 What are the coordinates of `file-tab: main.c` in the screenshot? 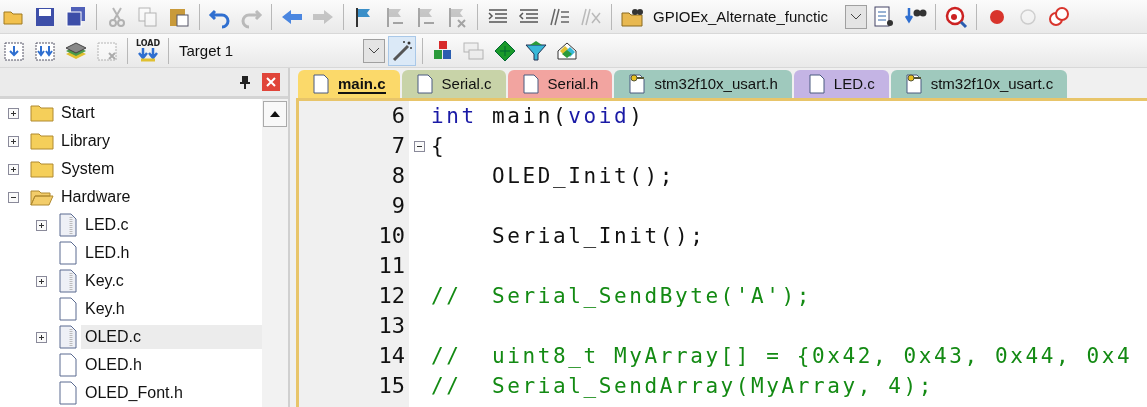 It's located at (349, 84).